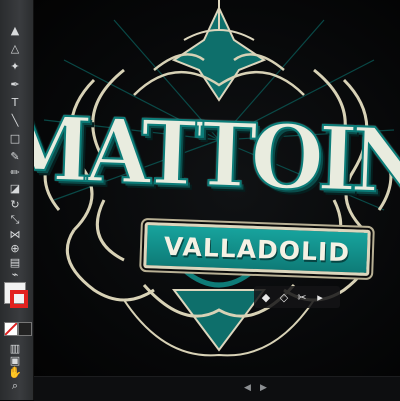  Describe the element at coordinates (15, 274) in the screenshot. I see `eyedropper-icon: ⌁` at that location.